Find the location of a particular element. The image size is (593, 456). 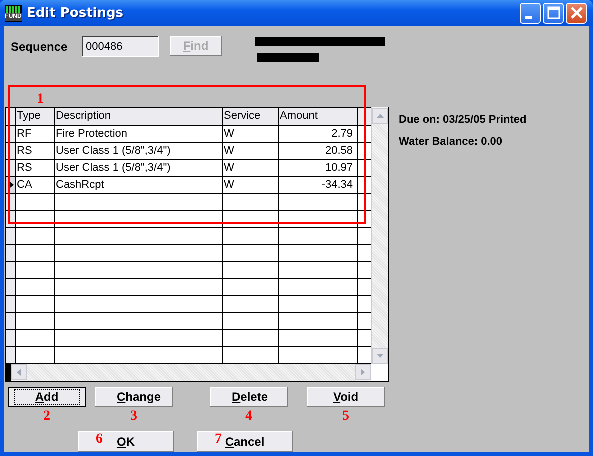

table-cell: CashRcpt is located at coordinates (139, 185).